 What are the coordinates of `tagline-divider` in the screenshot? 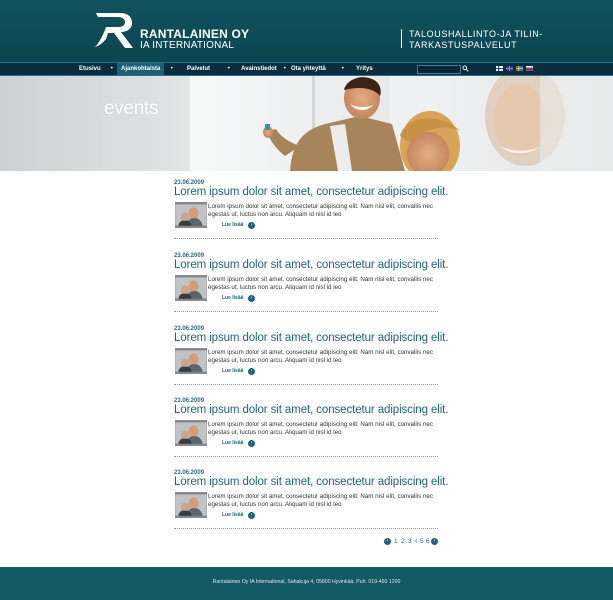 It's located at (401, 38).